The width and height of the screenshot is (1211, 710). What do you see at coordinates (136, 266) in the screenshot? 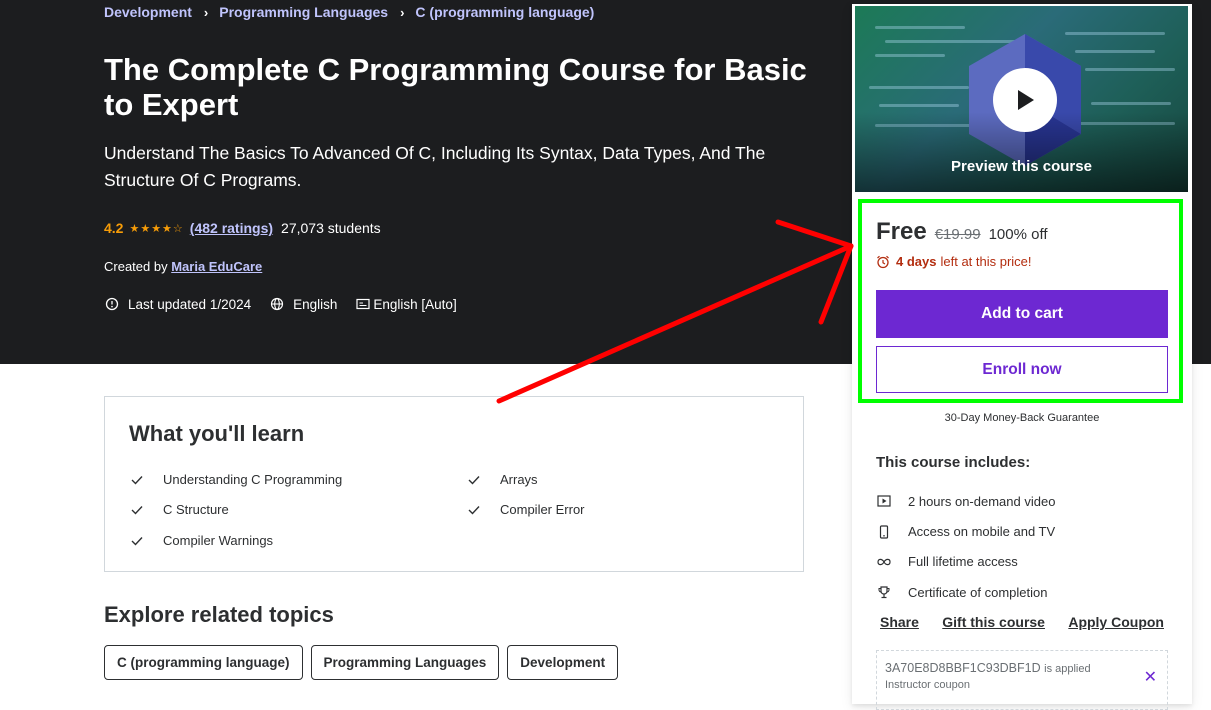
I see `created-by-label: Created by` at bounding box center [136, 266].